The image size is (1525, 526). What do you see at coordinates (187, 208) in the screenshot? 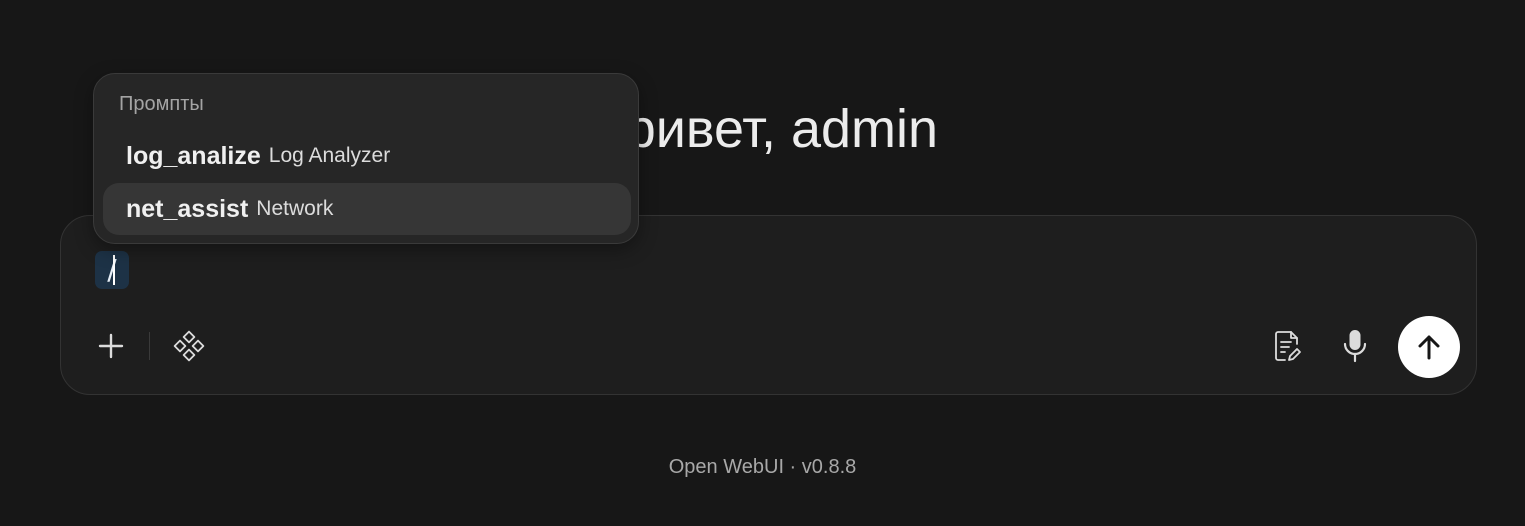
I see `prompt-command: net_assist` at bounding box center [187, 208].